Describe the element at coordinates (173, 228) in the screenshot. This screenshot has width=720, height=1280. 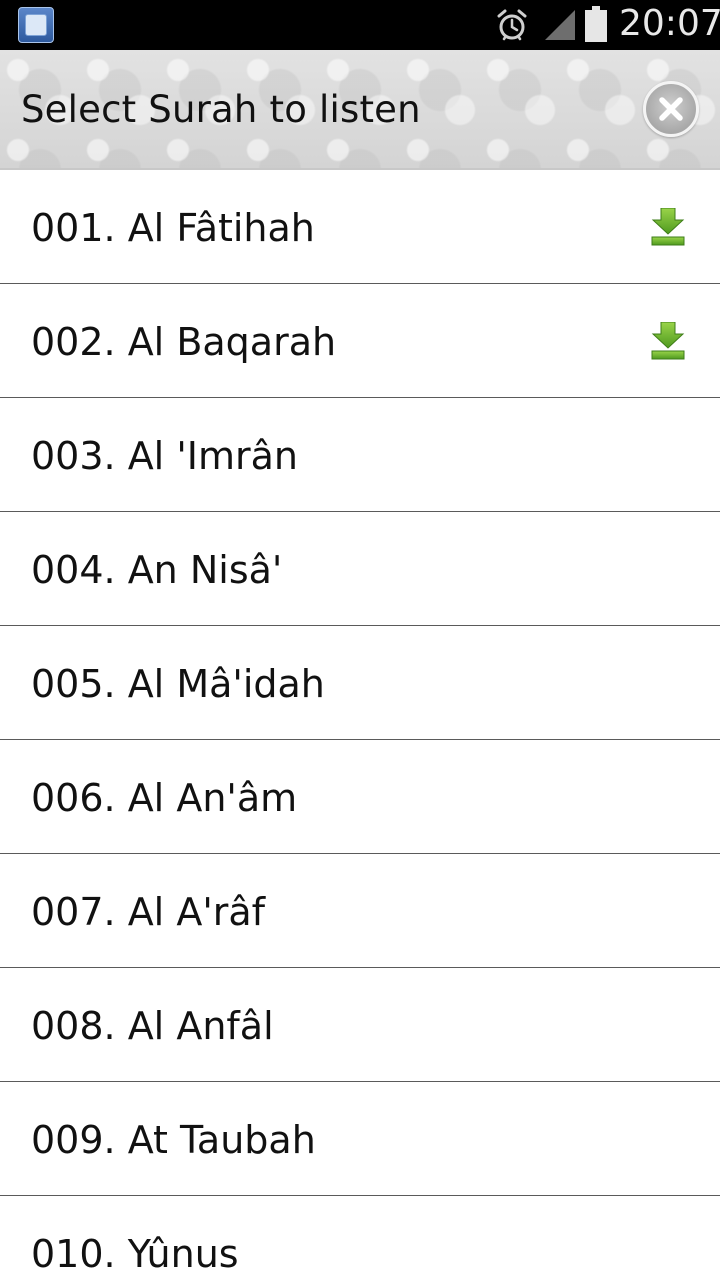
I see `surah-label: 001. Al Fâtihah` at that location.